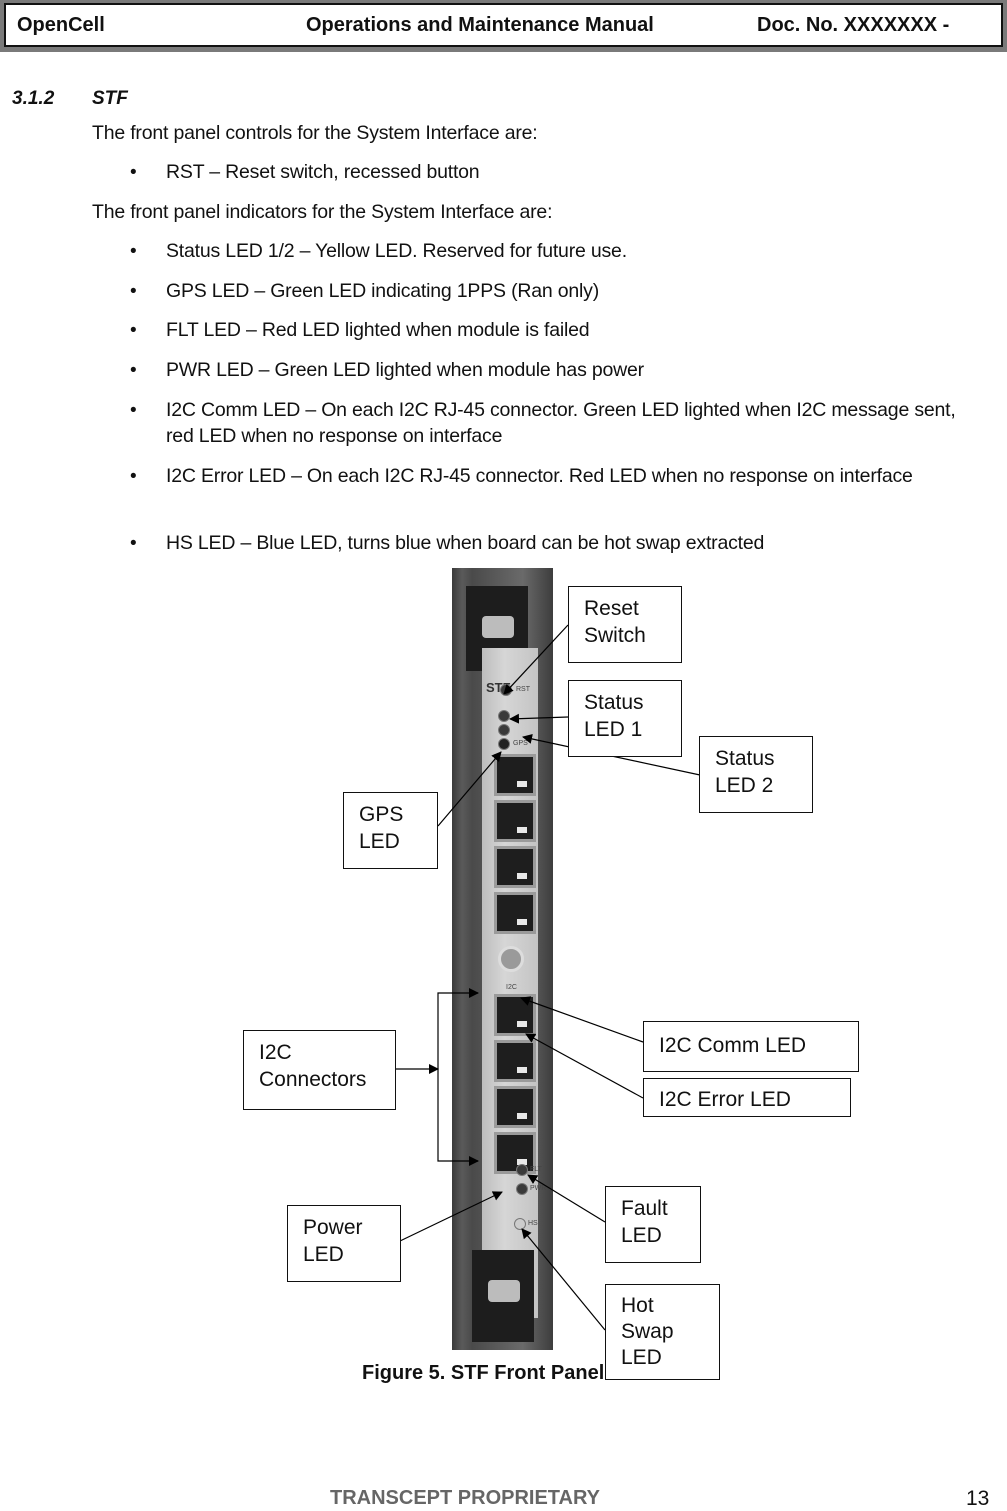 The width and height of the screenshot is (1007, 1511). Describe the element at coordinates (653, 1224) in the screenshot. I see `callout-fault-led: Fault LED` at that location.